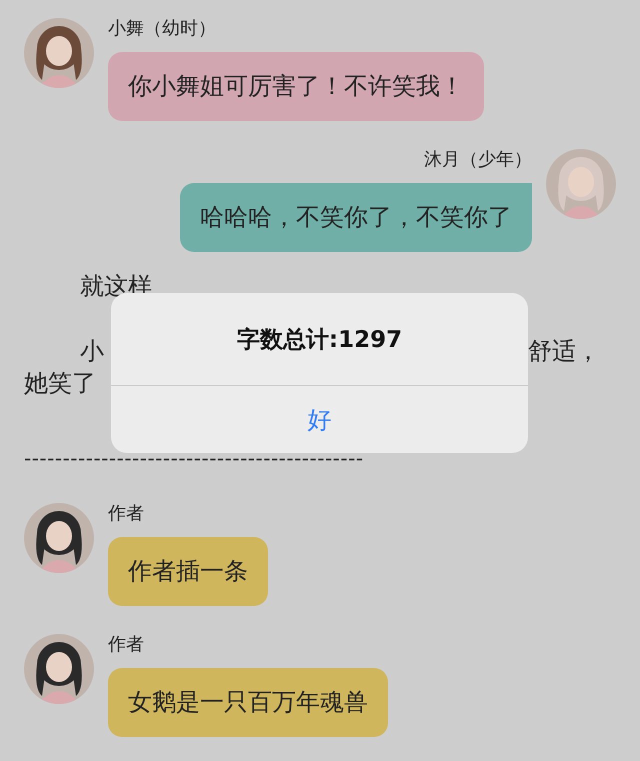 The image size is (640, 761). I want to click on message-bubble: 你小舞姐可厉害了！不许笑我！, so click(296, 86).